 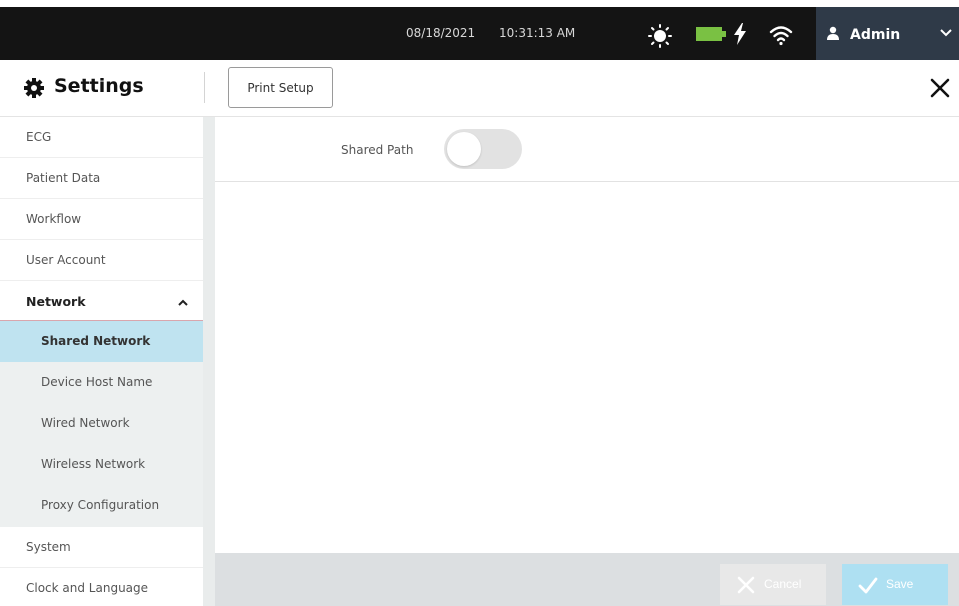 I want to click on save-button: Save, so click(x=895, y=584).